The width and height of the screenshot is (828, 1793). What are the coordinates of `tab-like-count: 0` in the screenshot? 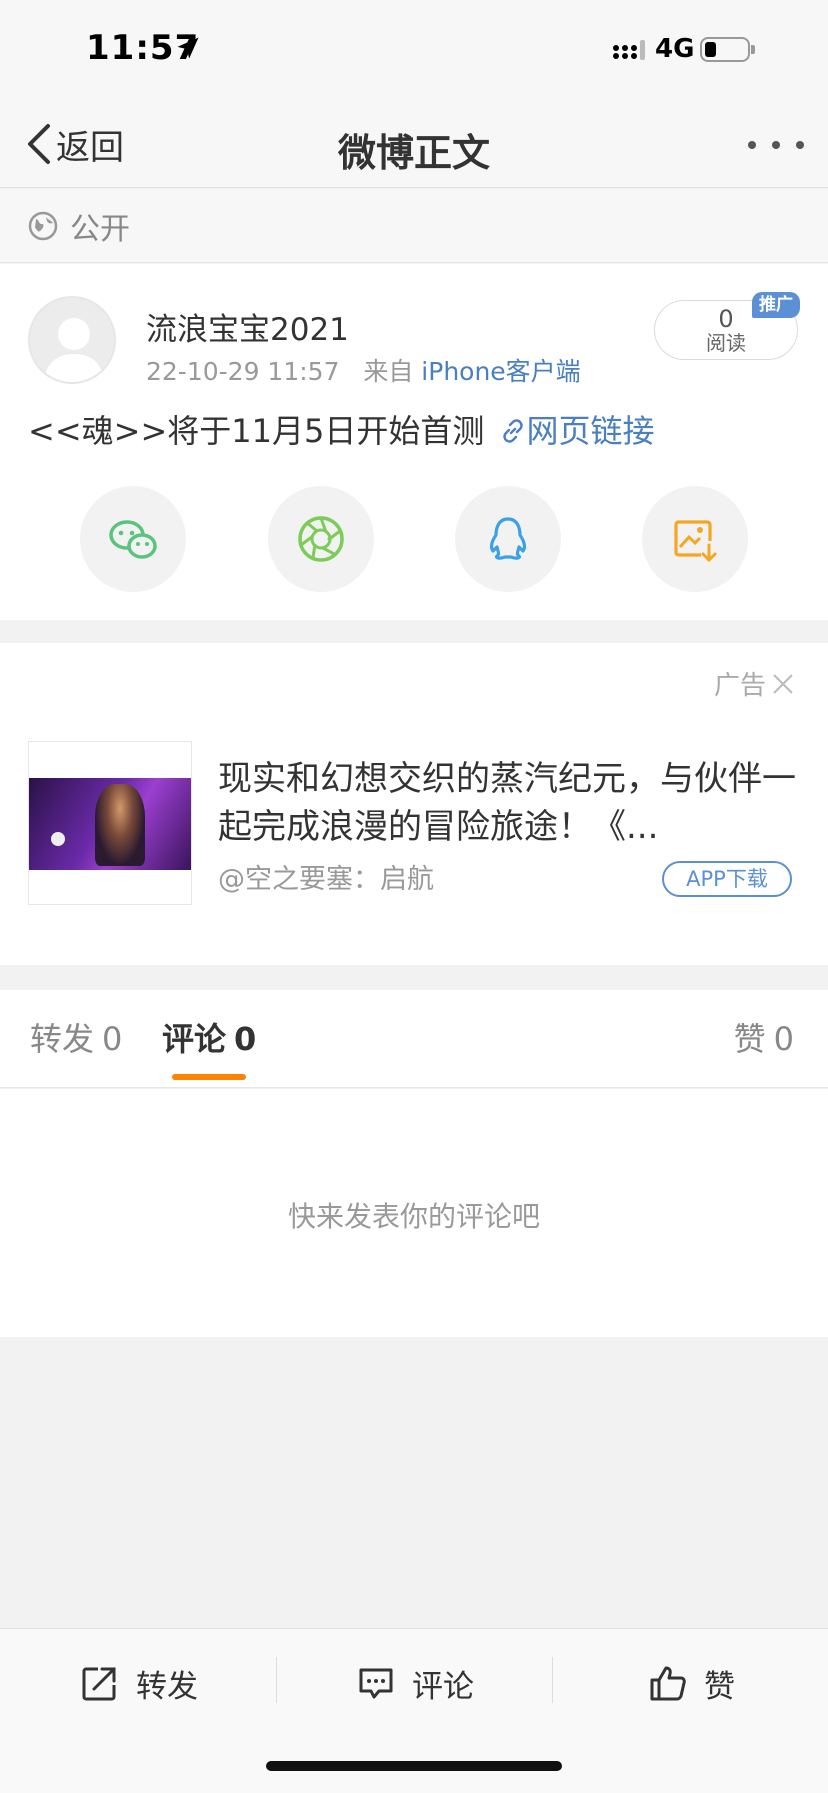 It's located at (783, 1039).